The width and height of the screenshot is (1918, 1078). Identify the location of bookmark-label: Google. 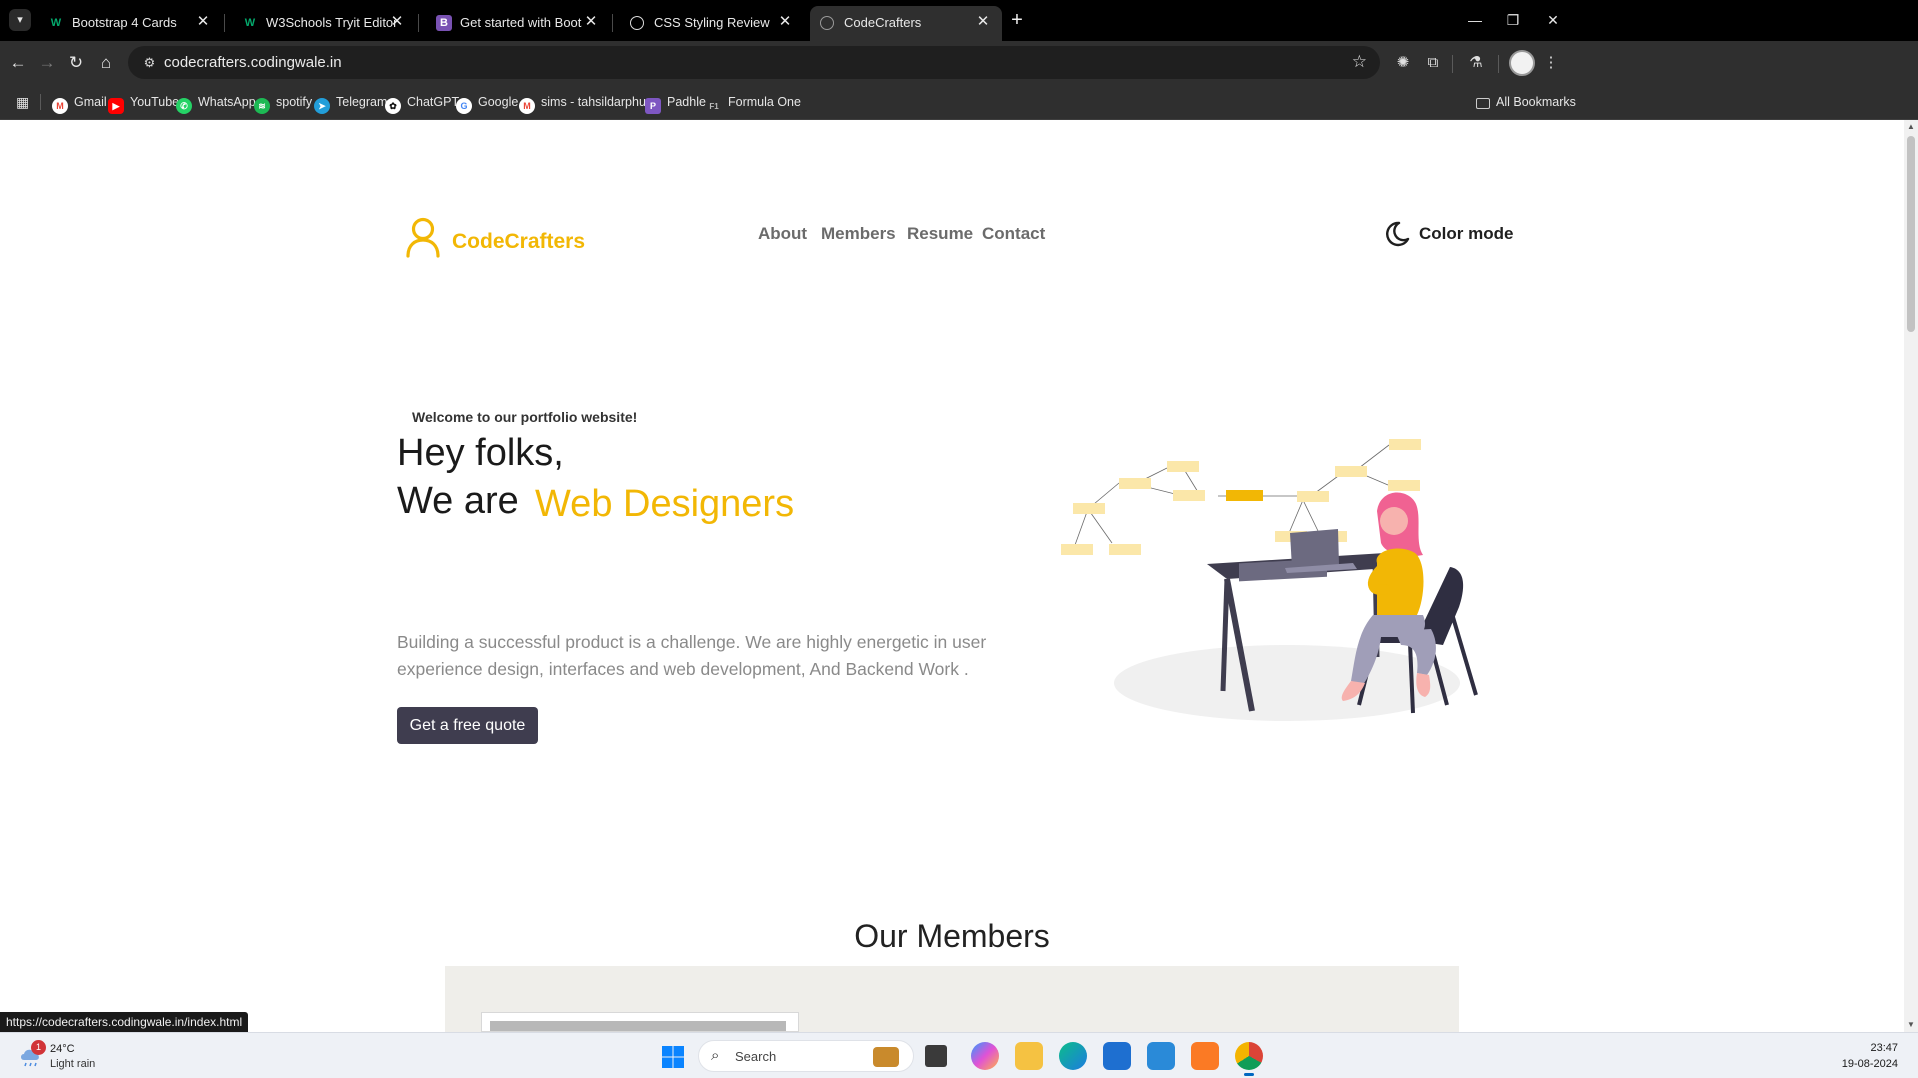
(498, 102).